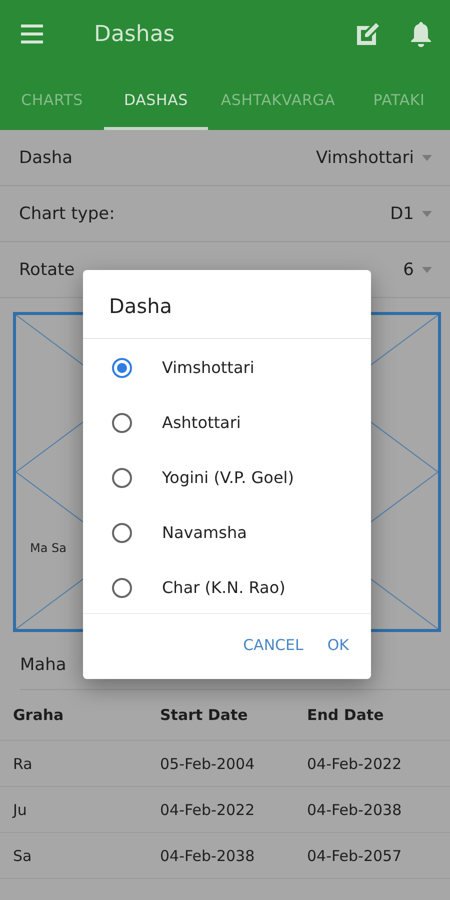  I want to click on table-cell-text: Sa, so click(23, 855).